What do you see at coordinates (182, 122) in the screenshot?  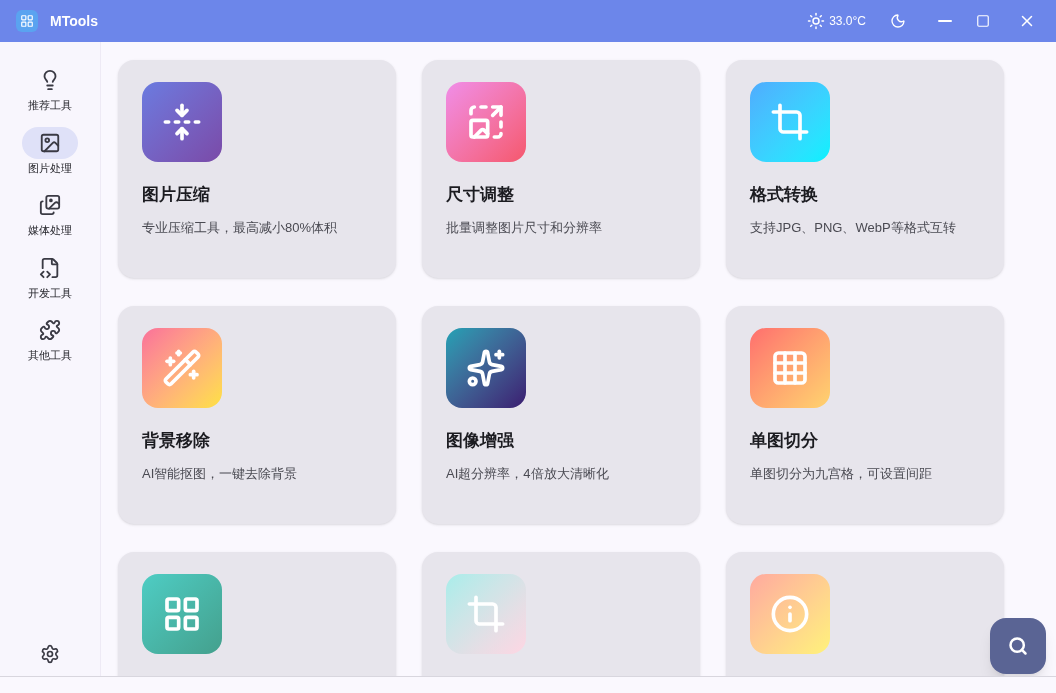 I see `compress-arrows-icon` at bounding box center [182, 122].